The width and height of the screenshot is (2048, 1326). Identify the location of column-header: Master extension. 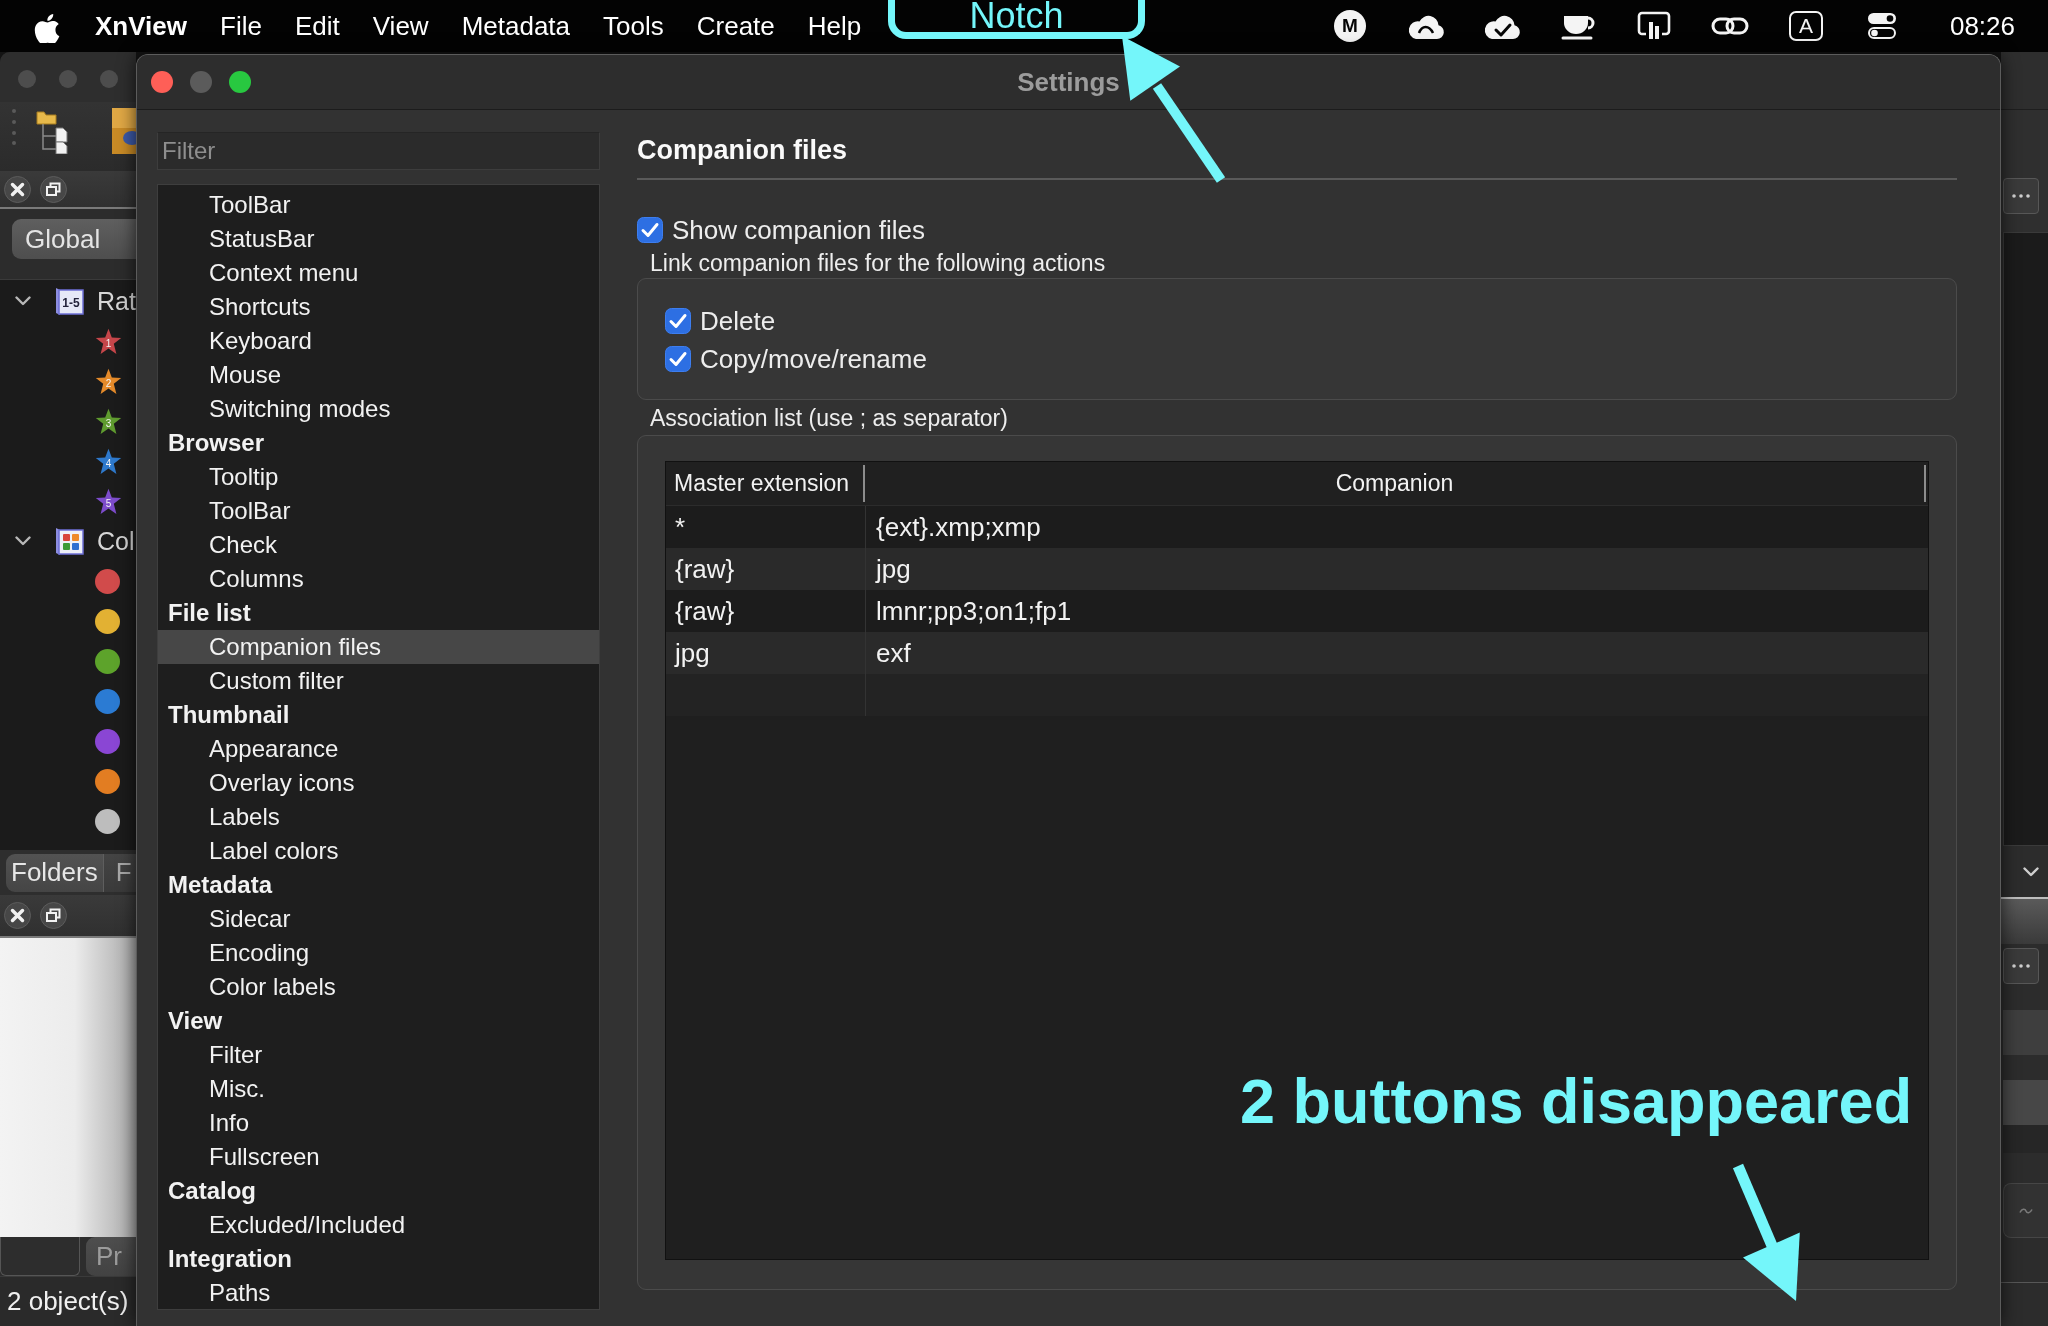
(765, 483).